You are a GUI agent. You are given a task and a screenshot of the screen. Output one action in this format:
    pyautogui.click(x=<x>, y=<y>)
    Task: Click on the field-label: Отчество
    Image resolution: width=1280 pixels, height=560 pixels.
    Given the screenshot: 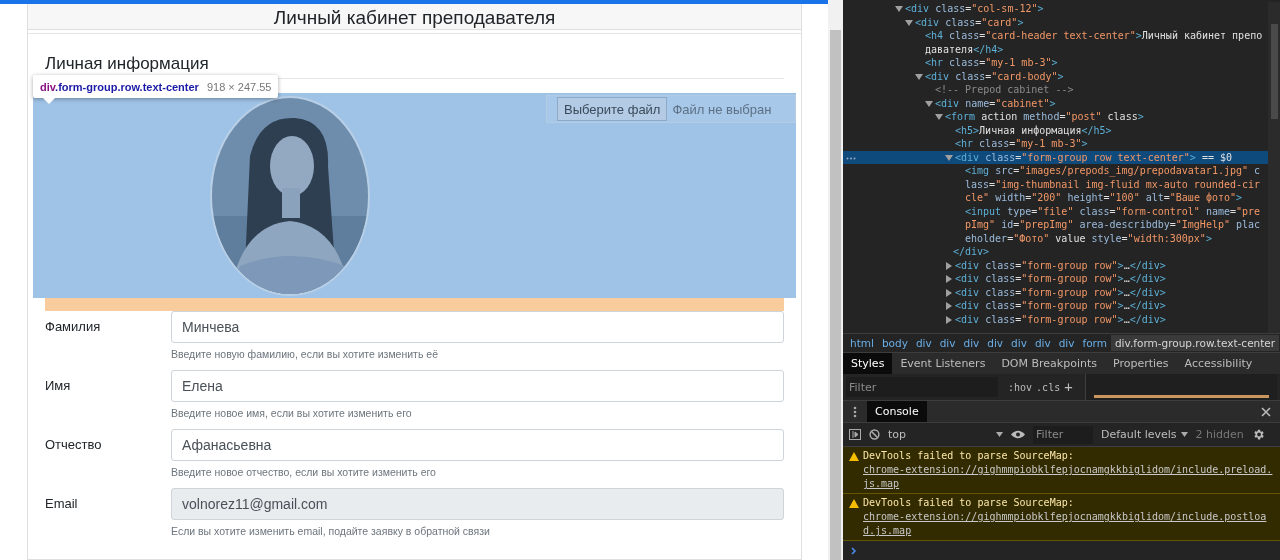 What is the action you would take?
    pyautogui.click(x=74, y=445)
    